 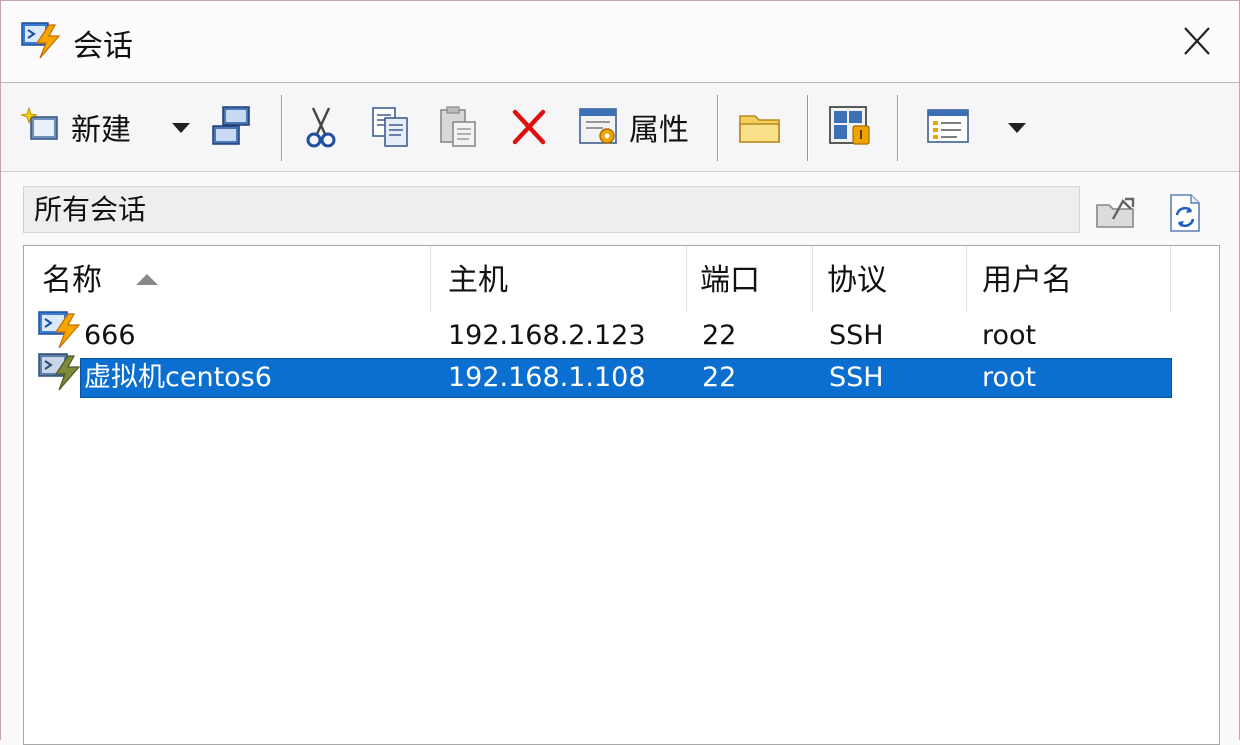 What do you see at coordinates (887, 279) in the screenshot?
I see `column-header-protocol: 协议` at bounding box center [887, 279].